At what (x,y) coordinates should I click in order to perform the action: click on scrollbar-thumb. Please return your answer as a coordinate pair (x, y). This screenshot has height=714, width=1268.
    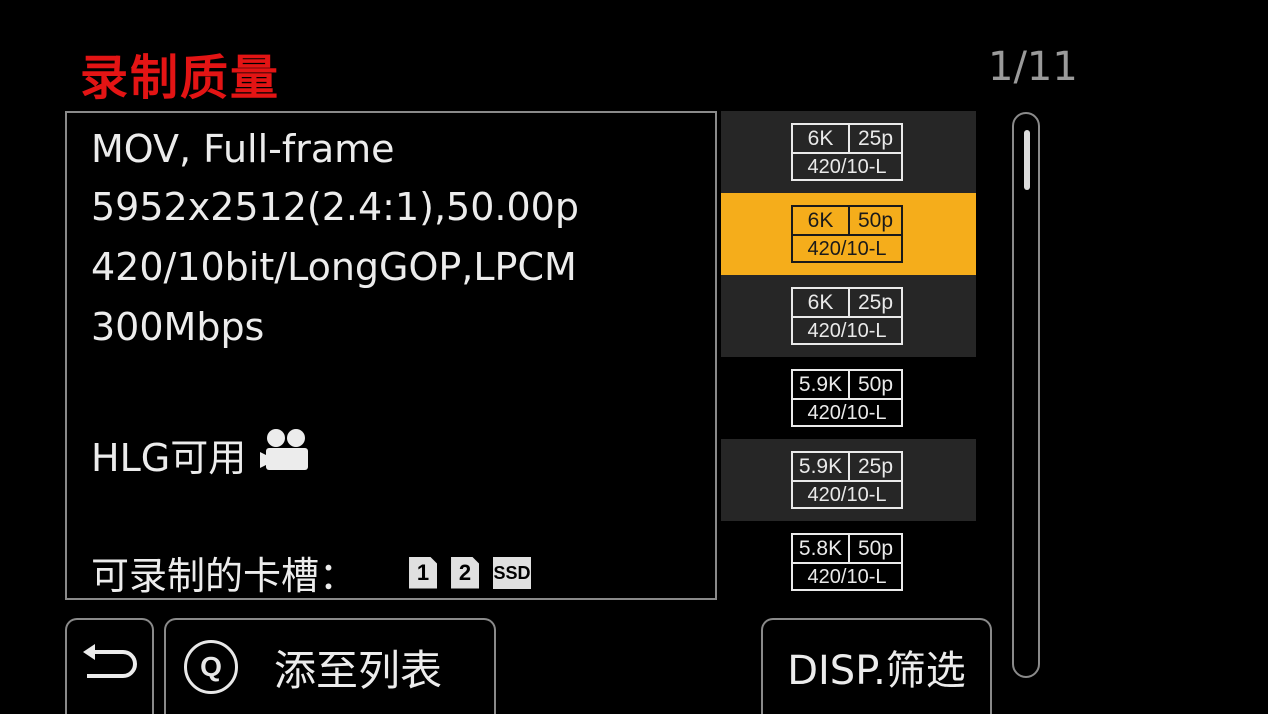
    Looking at the image, I should click on (1027, 160).